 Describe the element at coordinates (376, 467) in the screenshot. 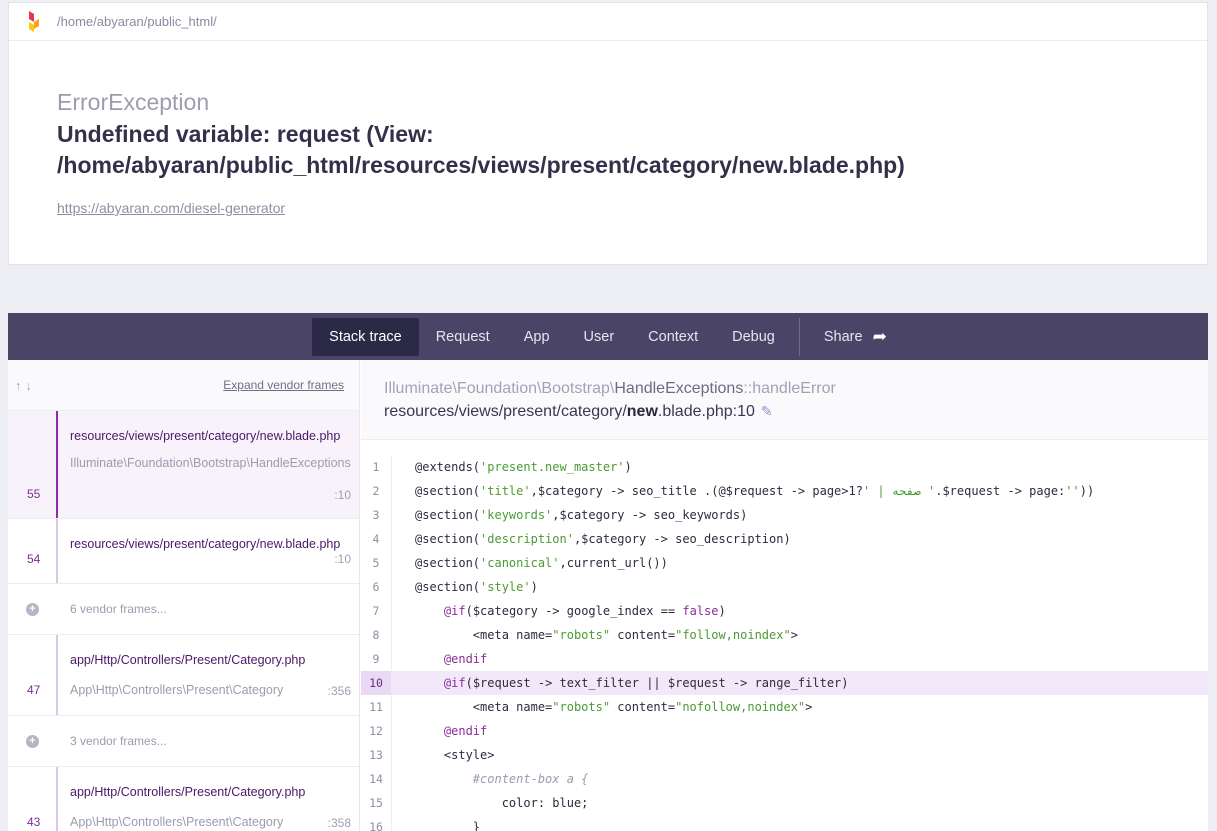

I see `line-number: 1` at that location.